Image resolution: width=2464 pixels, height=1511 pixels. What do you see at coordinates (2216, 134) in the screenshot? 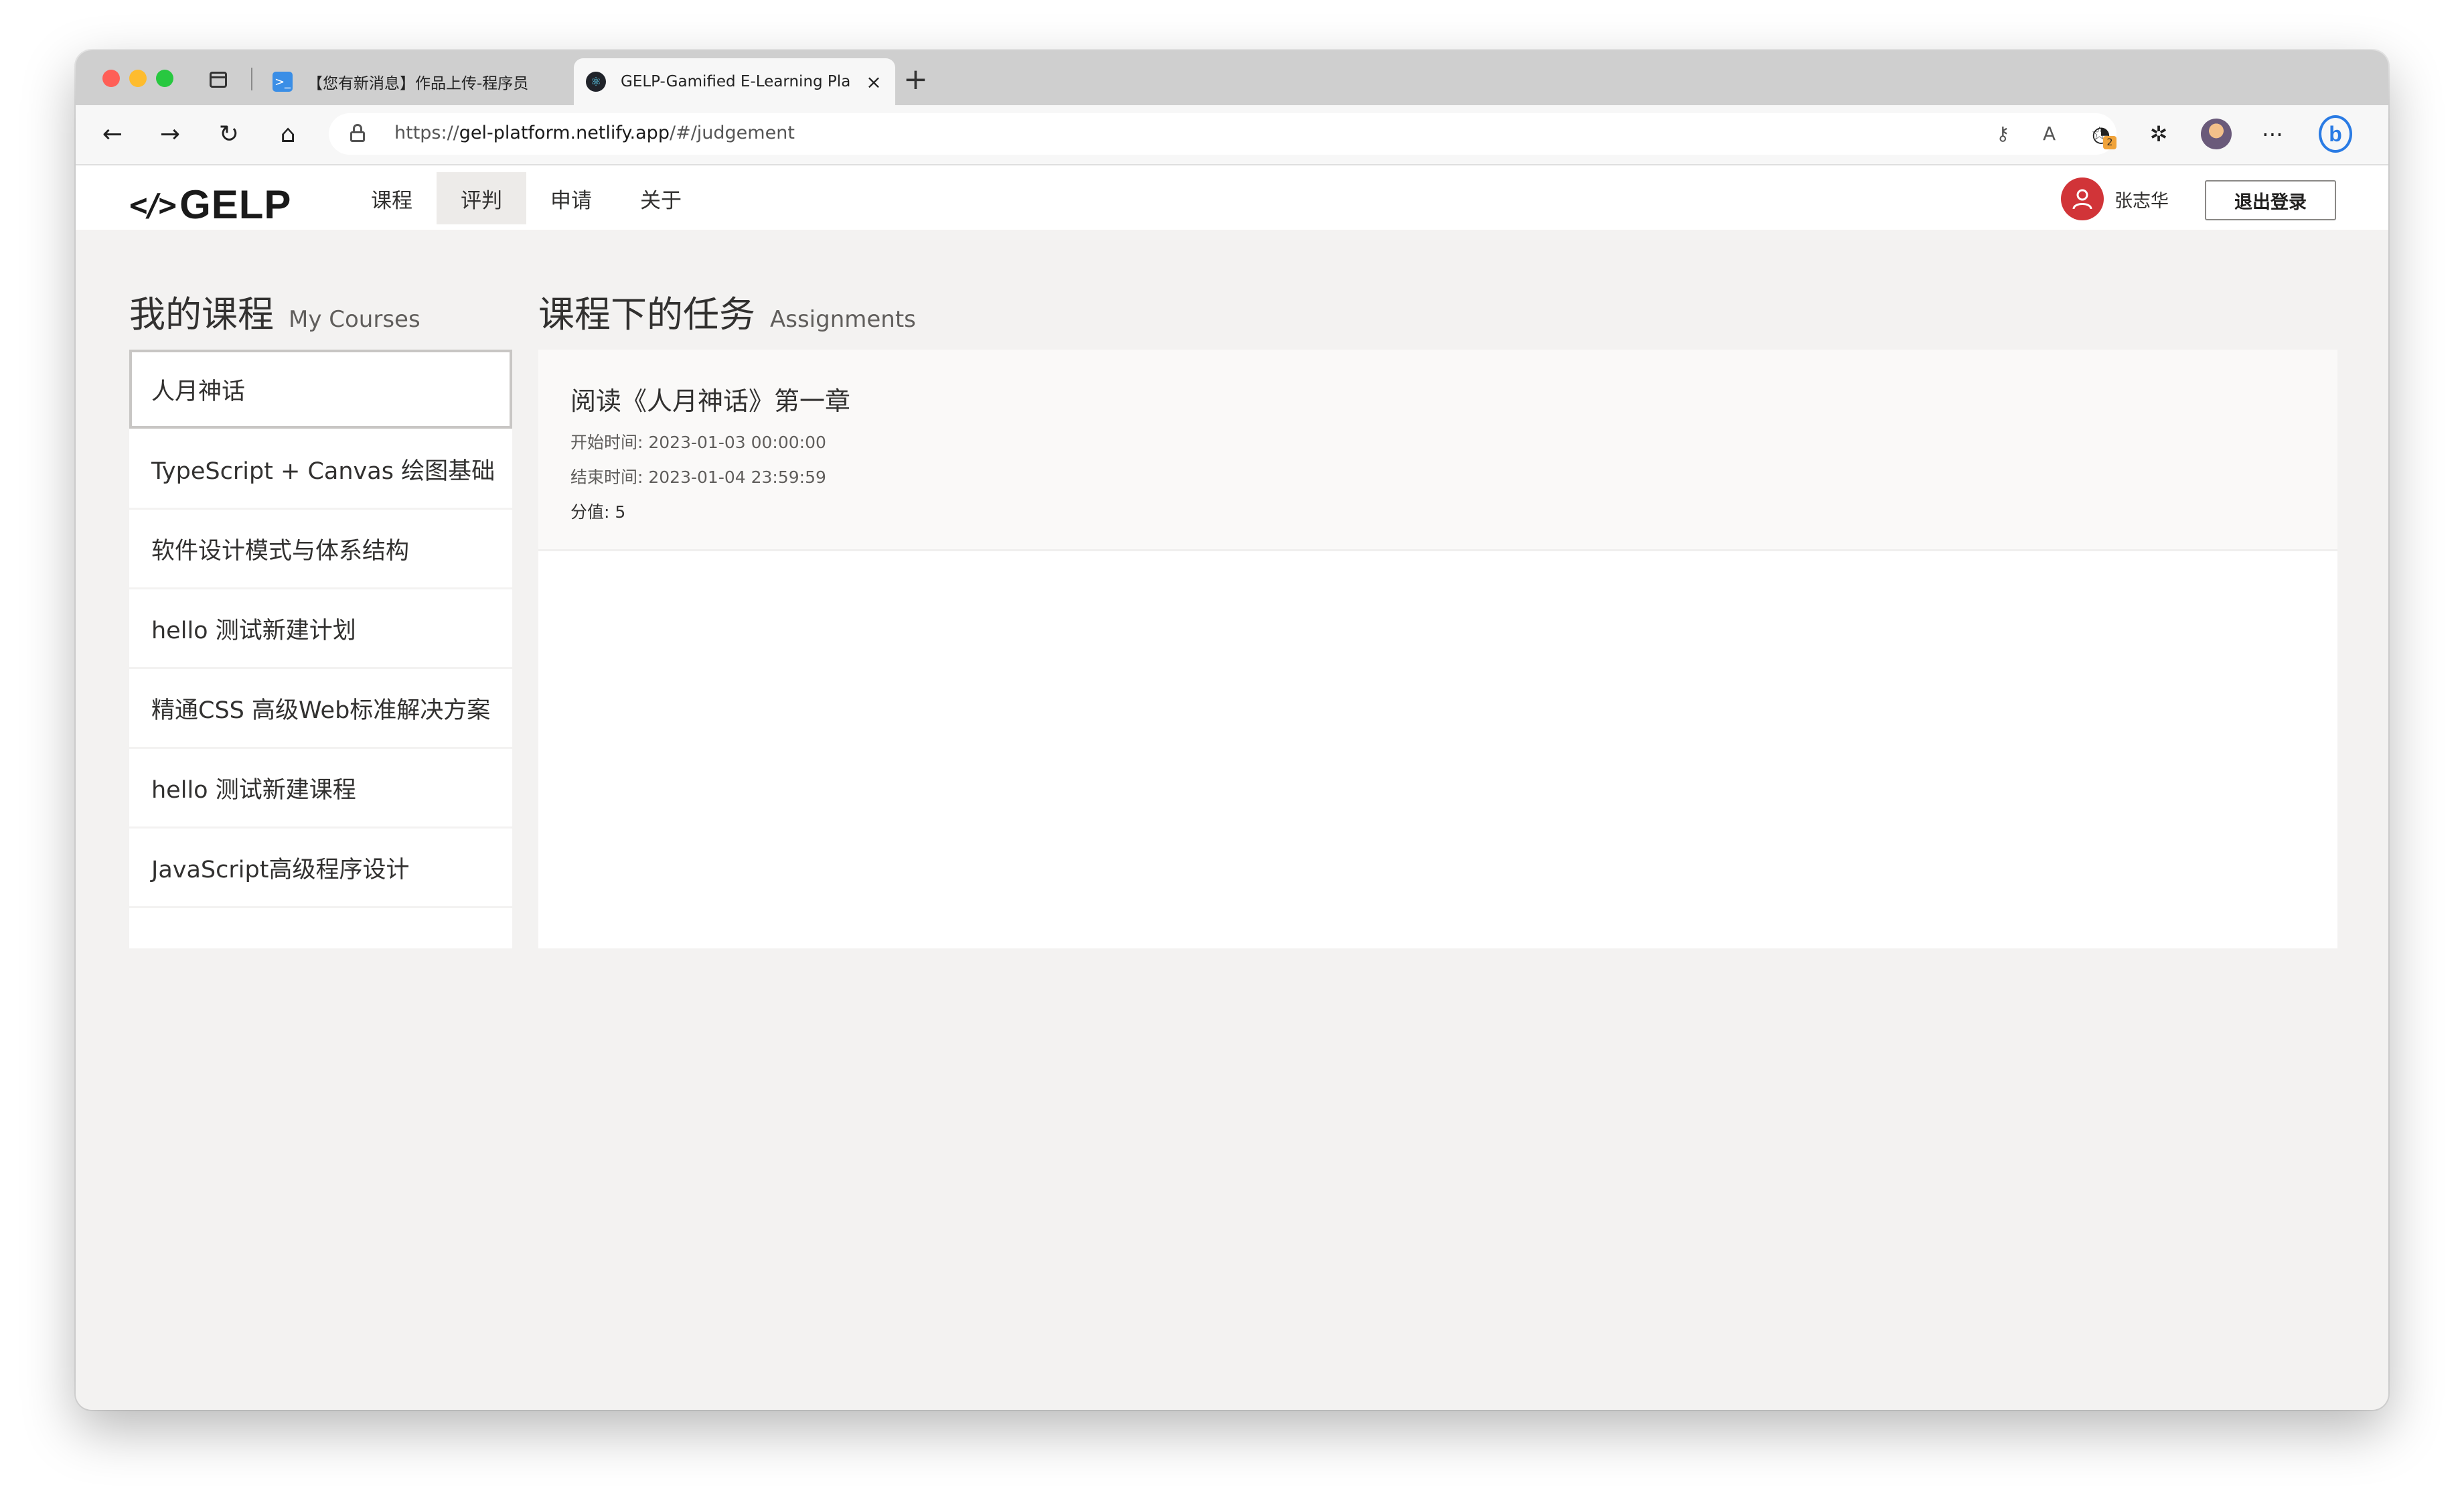
I see `profile-avatar-icon` at bounding box center [2216, 134].